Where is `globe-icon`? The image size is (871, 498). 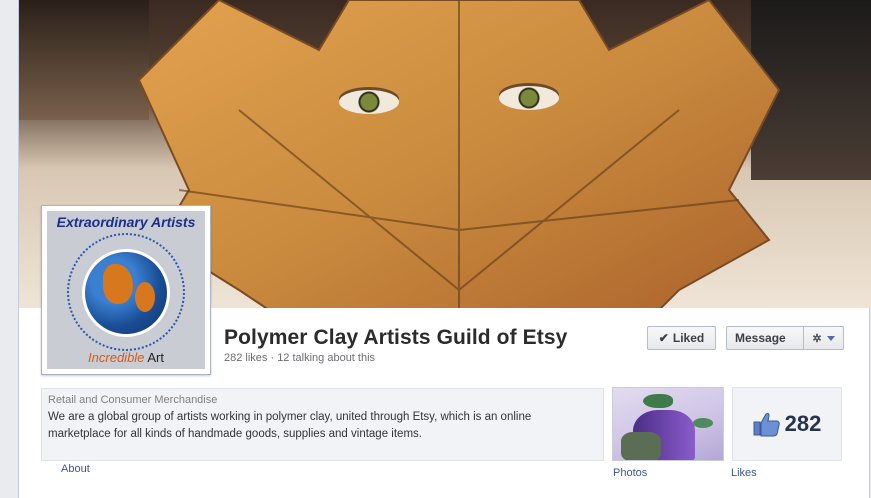 globe-icon is located at coordinates (126, 293).